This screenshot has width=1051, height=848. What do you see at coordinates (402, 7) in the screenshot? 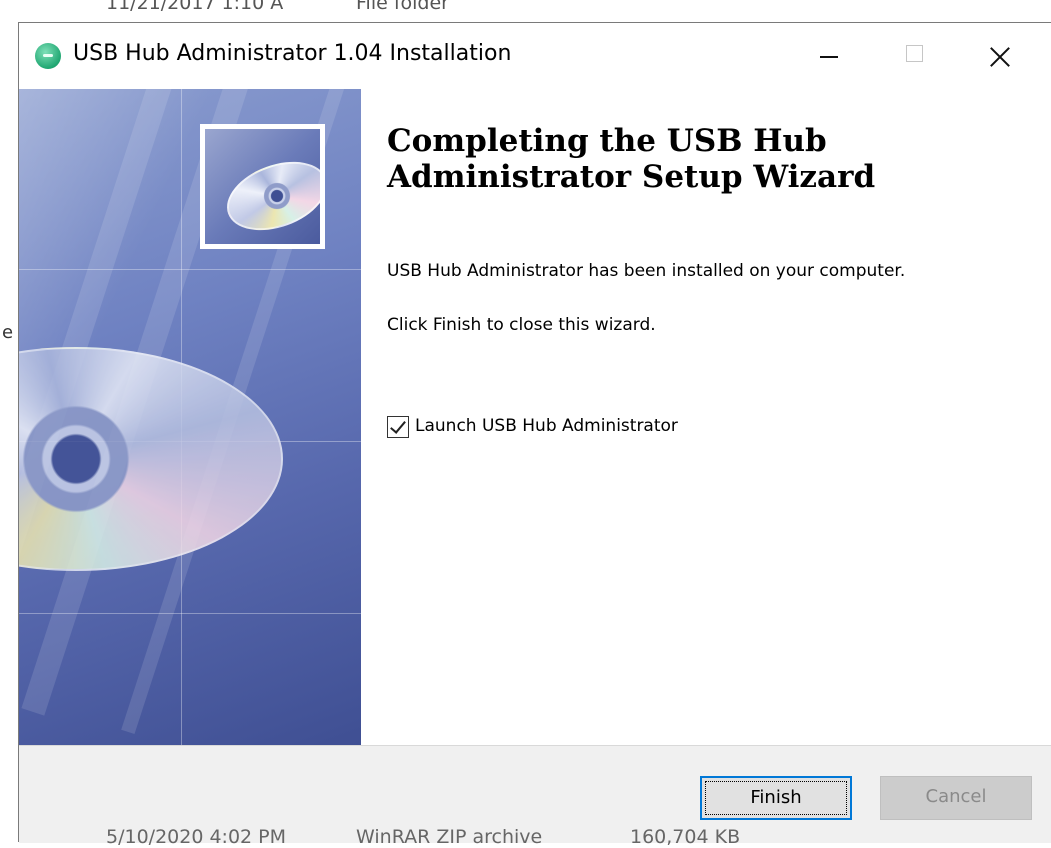
I see `background-type-text: File folder` at bounding box center [402, 7].